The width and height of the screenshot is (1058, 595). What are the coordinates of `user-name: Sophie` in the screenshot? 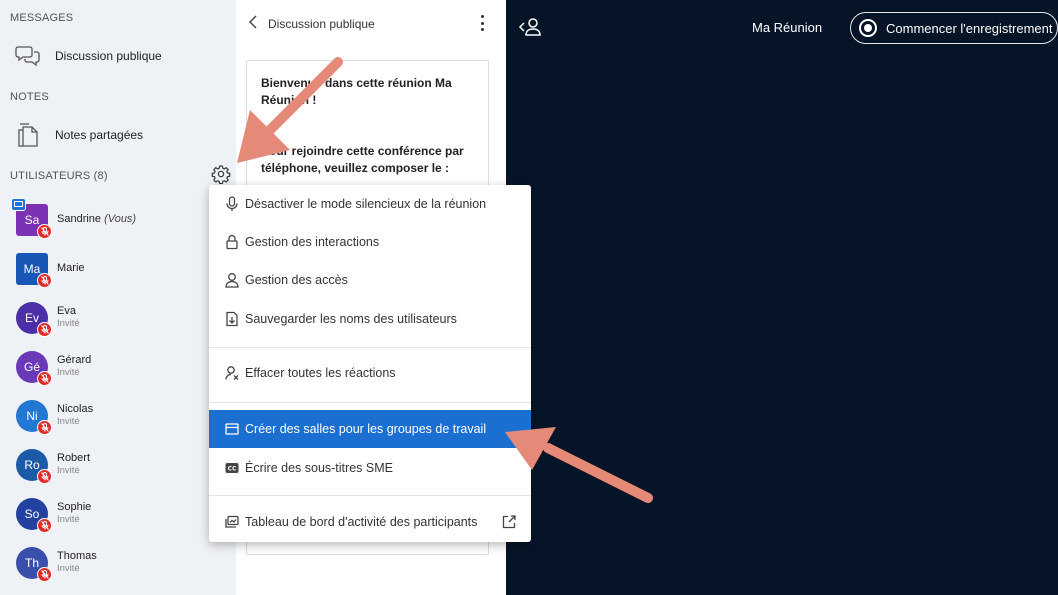 It's located at (74, 507).